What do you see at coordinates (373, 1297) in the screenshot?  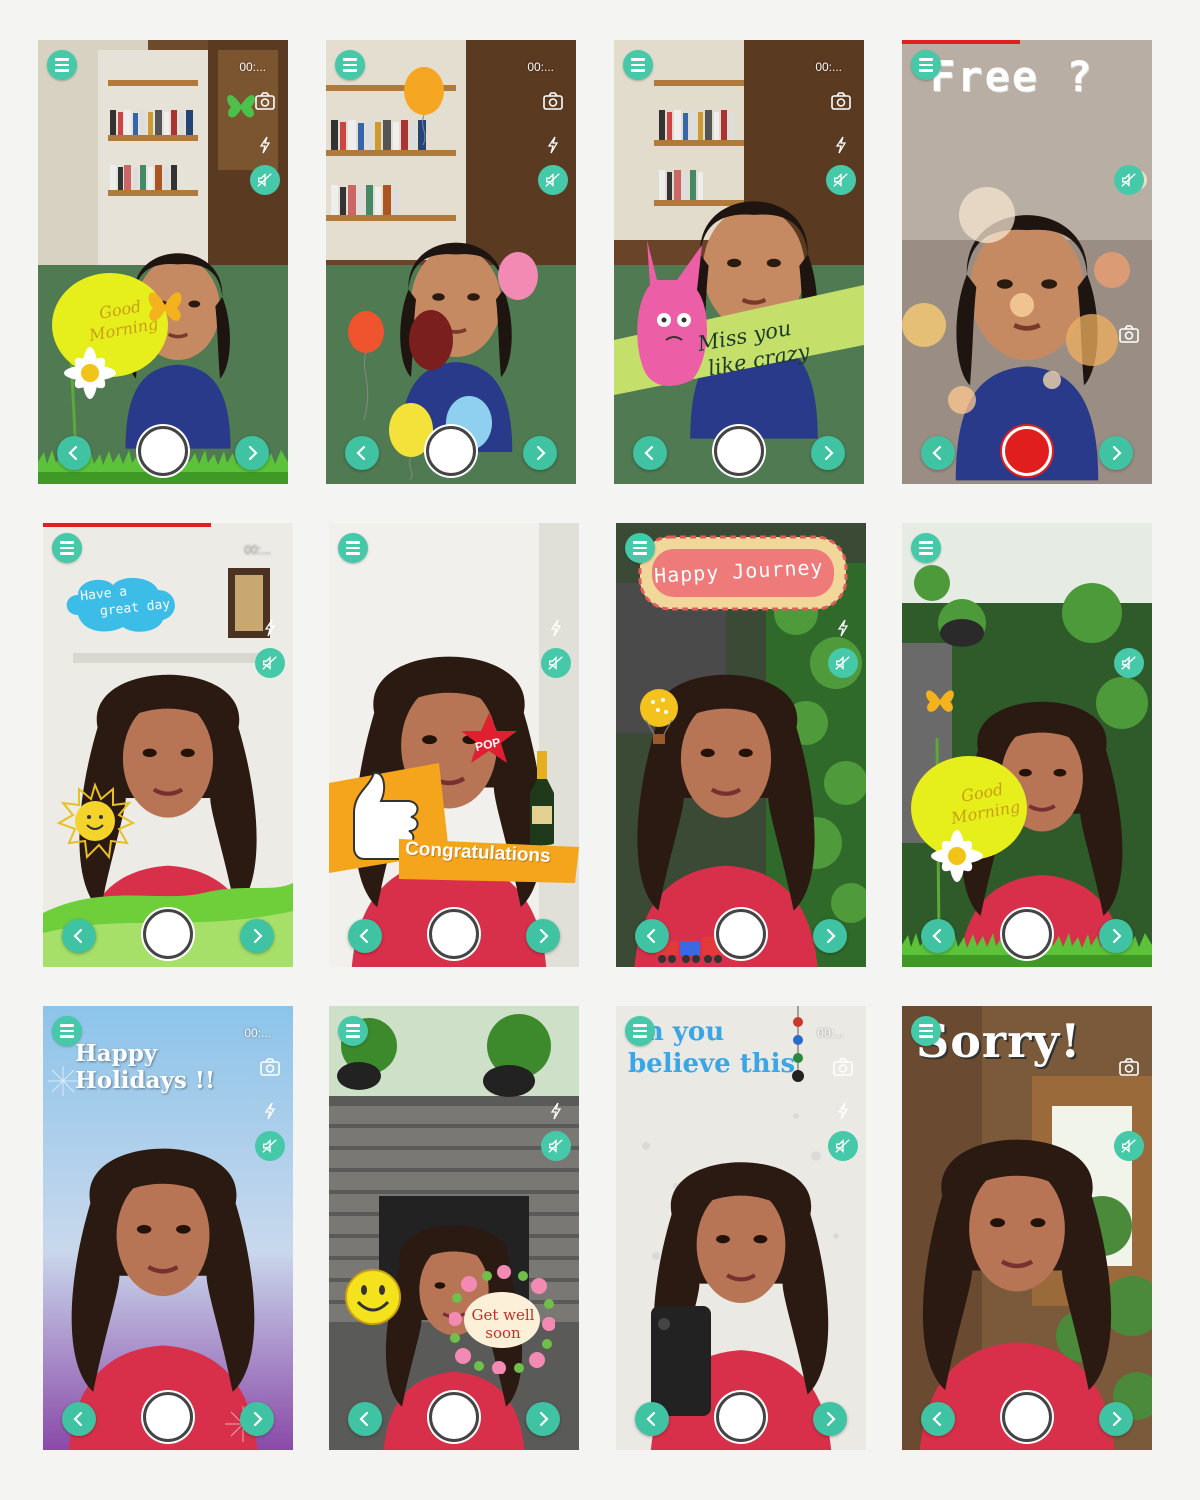 I see `smiley-face-sticker` at bounding box center [373, 1297].